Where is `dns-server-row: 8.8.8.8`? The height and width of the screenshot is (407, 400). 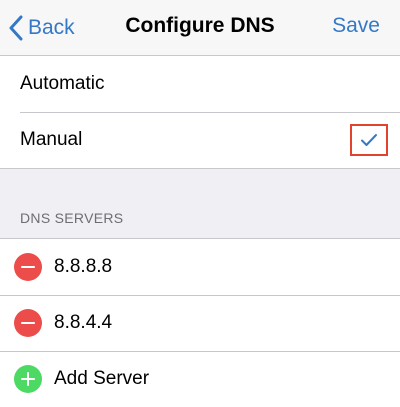
dns-server-row: 8.8.8.8 is located at coordinates (200, 267).